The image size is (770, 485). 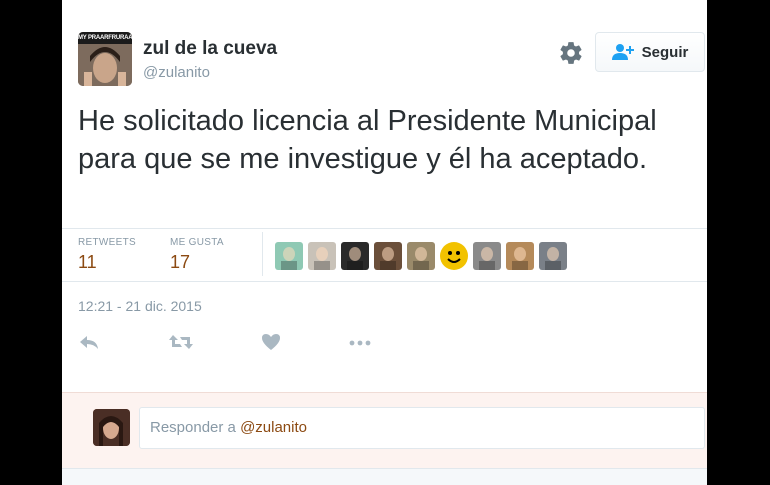 What do you see at coordinates (87, 262) in the screenshot?
I see `retweets-count: 11` at bounding box center [87, 262].